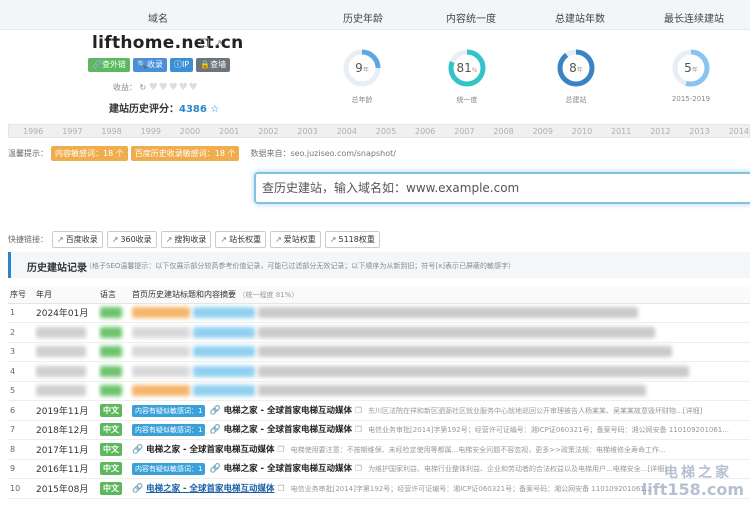  What do you see at coordinates (181, 65) in the screenshot?
I see `ip-button: ⓘIP` at bounding box center [181, 65].